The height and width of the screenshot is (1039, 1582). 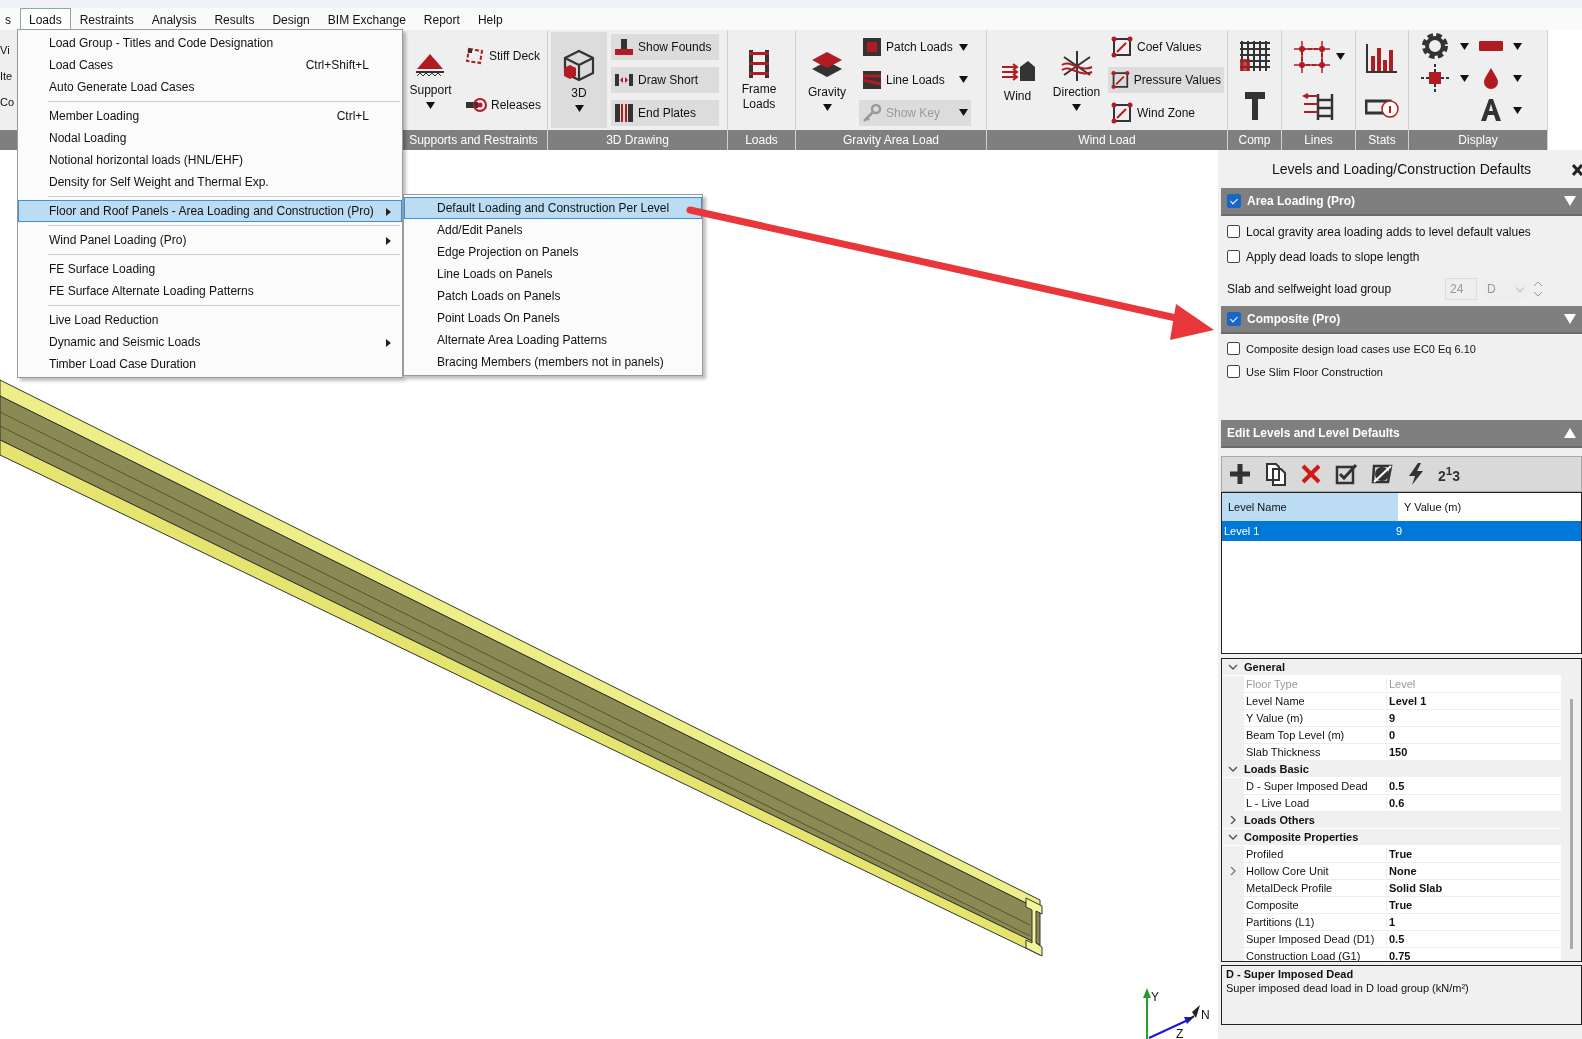 I want to click on draw-short-button: Draw Short, so click(x=665, y=80).